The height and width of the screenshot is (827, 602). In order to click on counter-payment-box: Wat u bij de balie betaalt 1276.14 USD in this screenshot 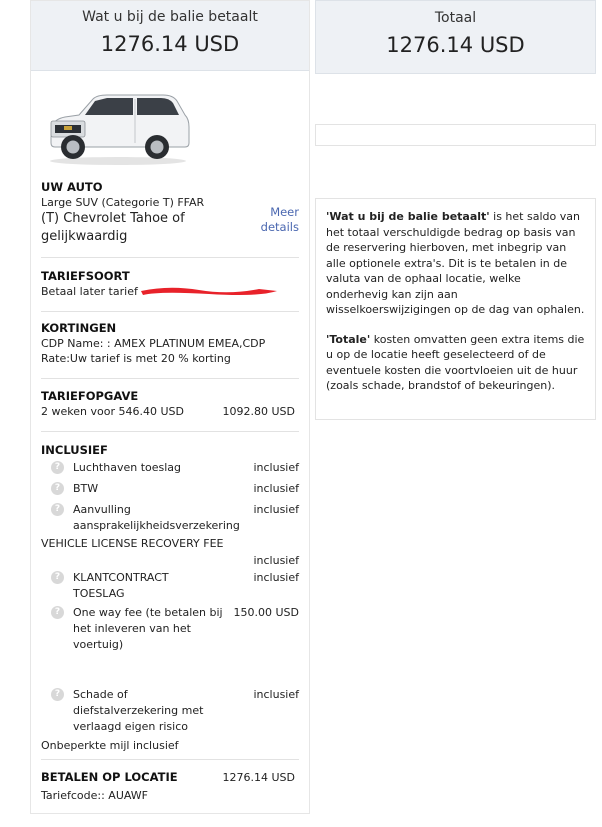, I will do `click(170, 36)`.